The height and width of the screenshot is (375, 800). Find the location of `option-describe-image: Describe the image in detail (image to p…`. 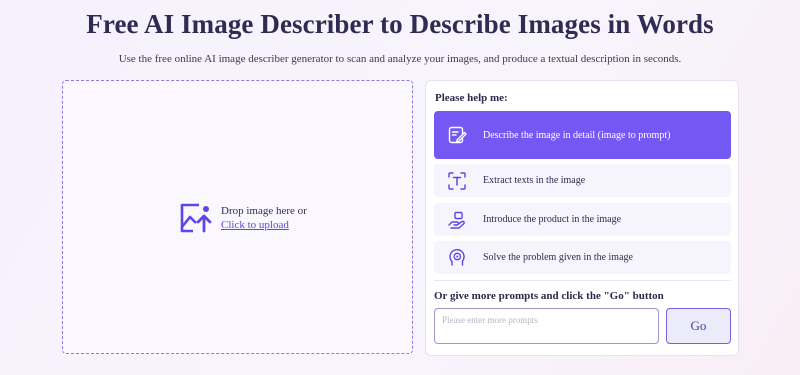

option-describe-image: Describe the image in detail (image to p… is located at coordinates (582, 135).